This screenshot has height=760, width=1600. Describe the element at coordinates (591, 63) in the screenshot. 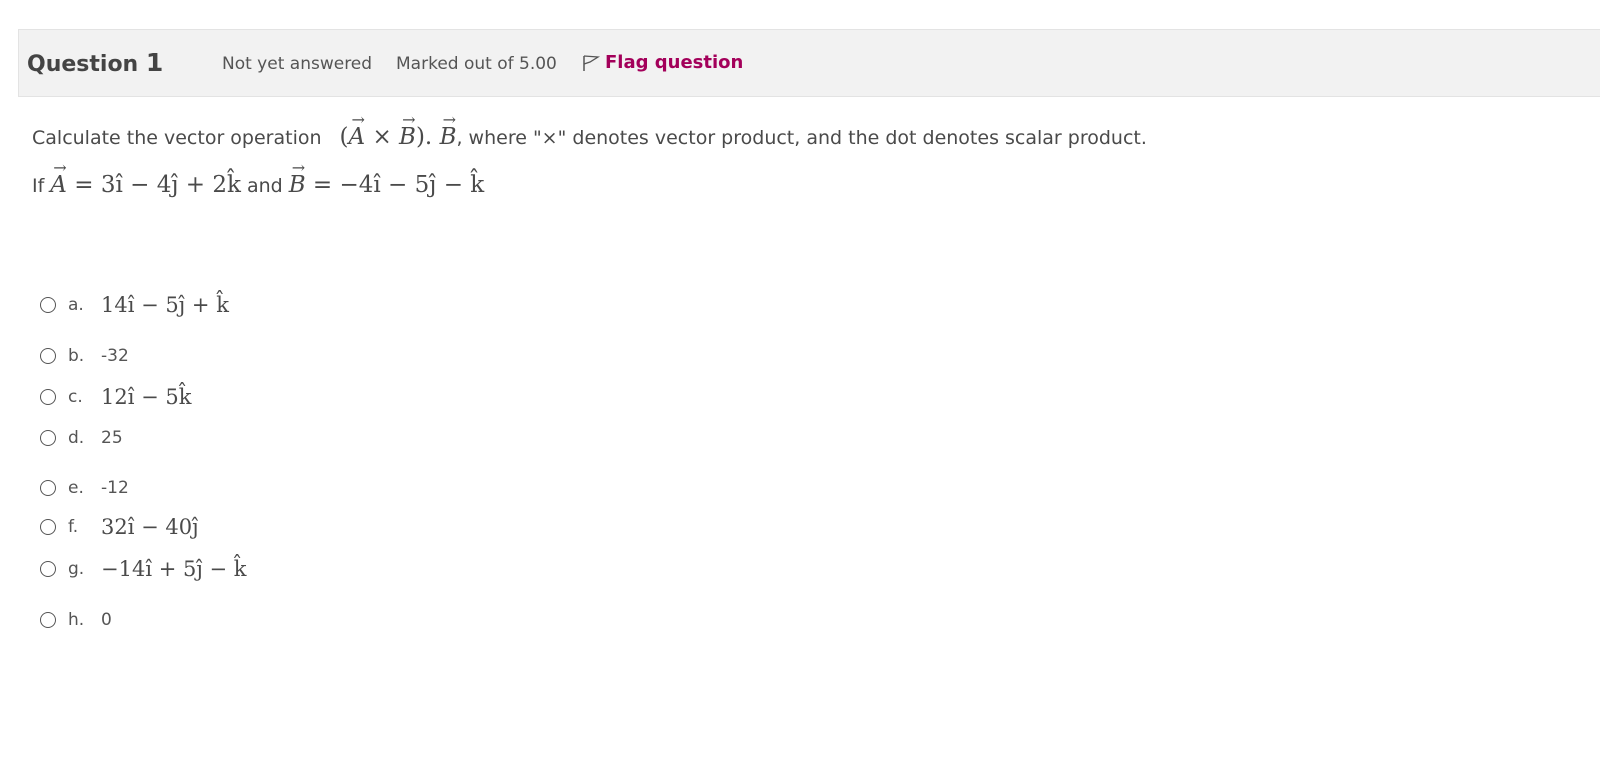

I see `flag-icon` at that location.